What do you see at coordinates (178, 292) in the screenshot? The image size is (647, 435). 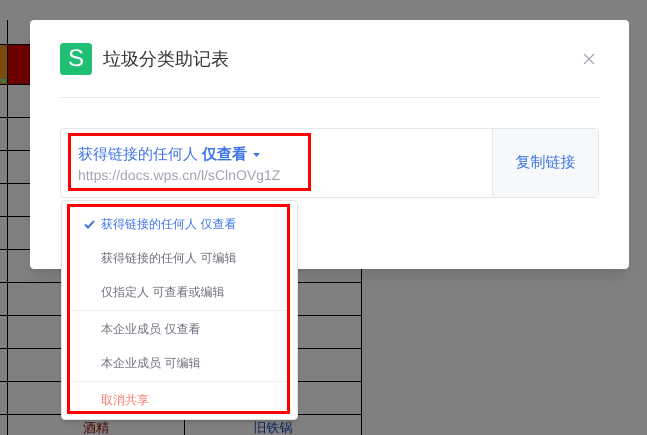 I see `menu-item: 仅指定人 可查看或编辑` at bounding box center [178, 292].